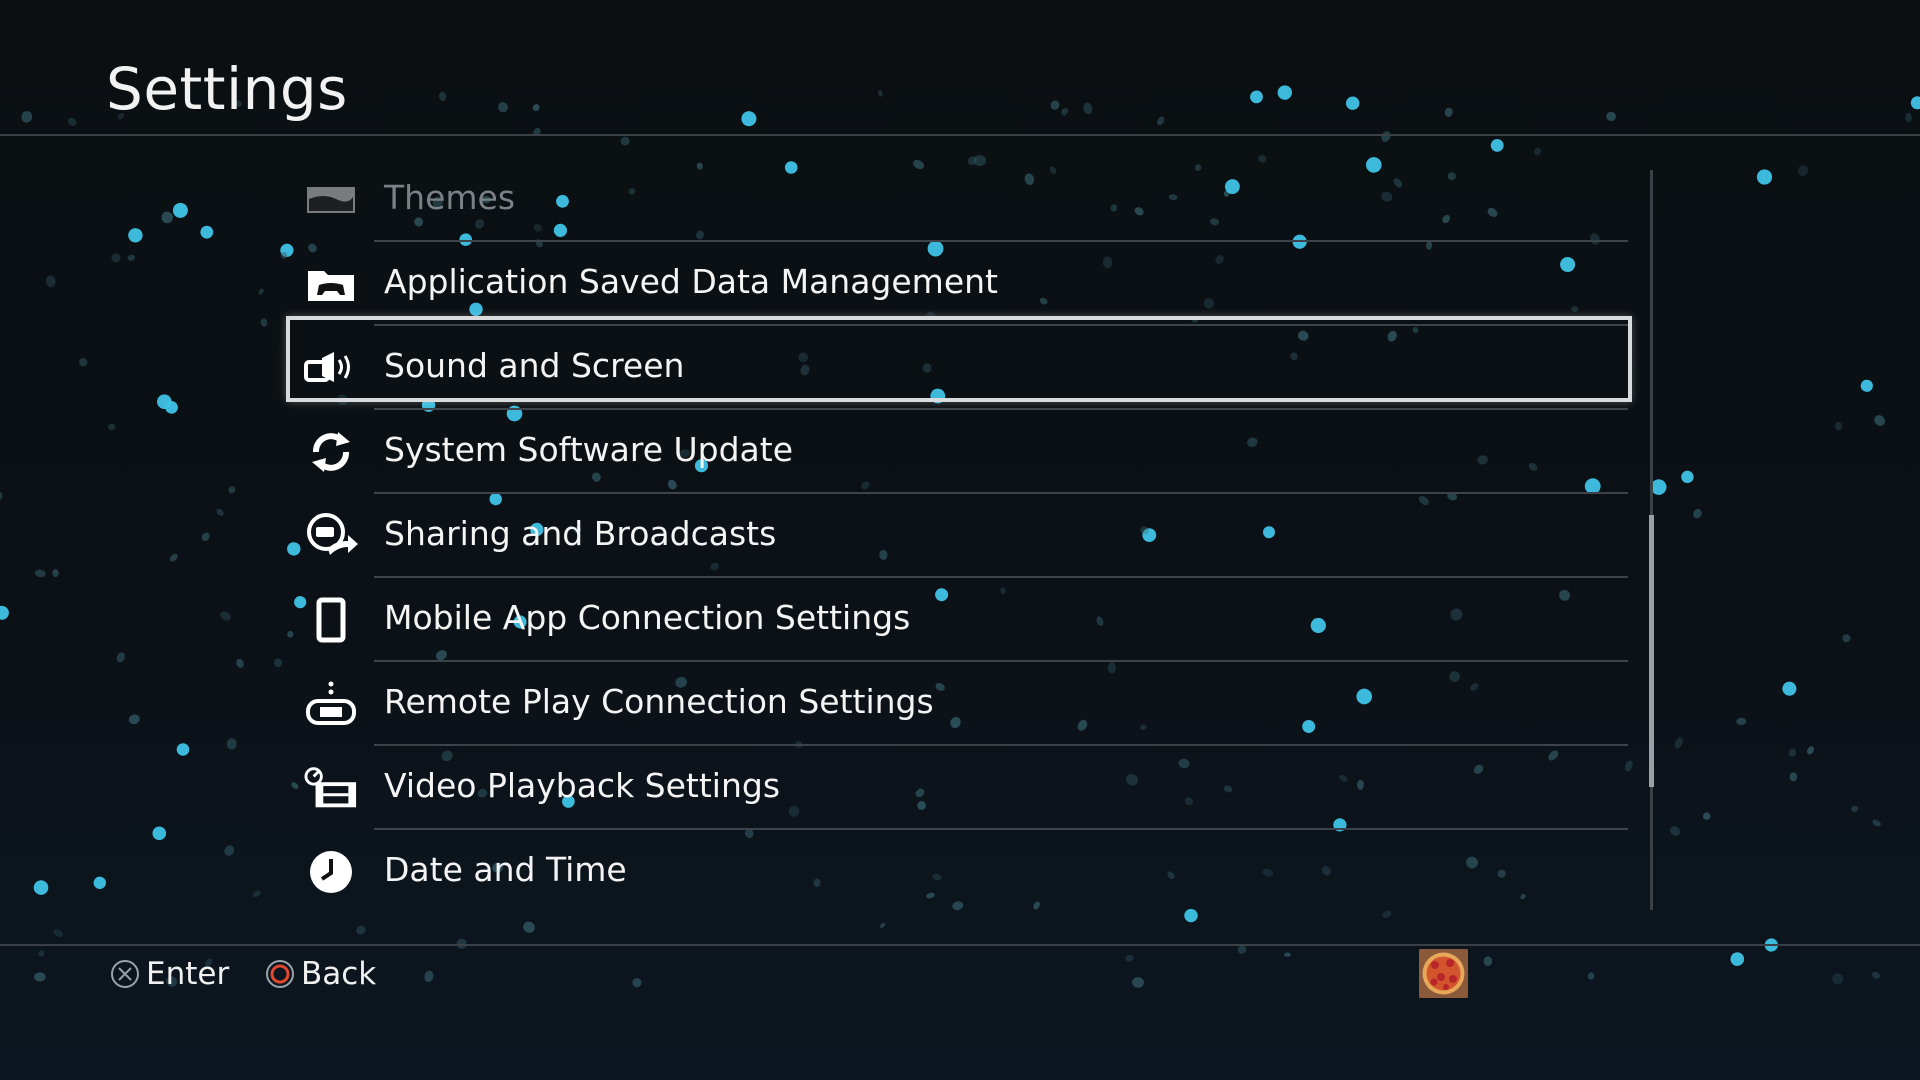  I want to click on menu-item-label: Mobile App Connection Settings, so click(647, 617).